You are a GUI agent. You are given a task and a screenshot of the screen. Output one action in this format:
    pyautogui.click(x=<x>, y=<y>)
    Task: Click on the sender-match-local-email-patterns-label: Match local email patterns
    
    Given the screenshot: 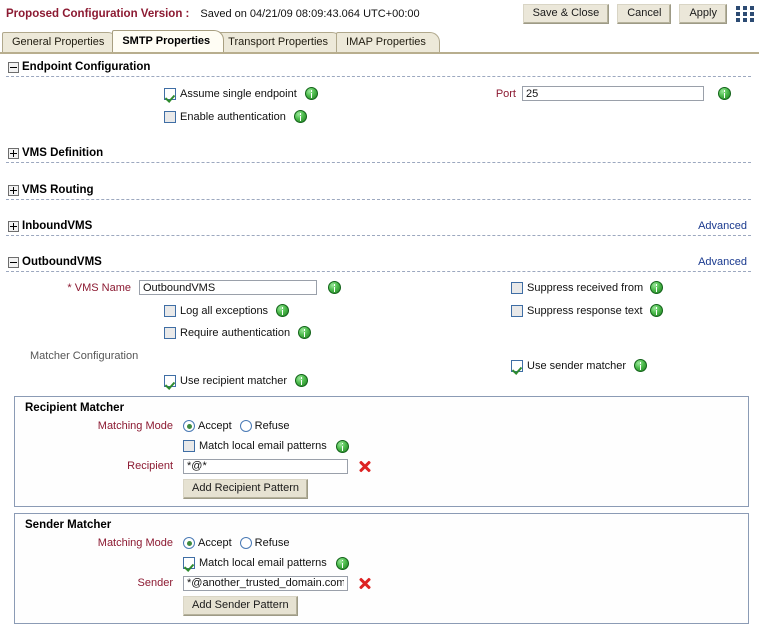 What is the action you would take?
    pyautogui.click(x=263, y=563)
    